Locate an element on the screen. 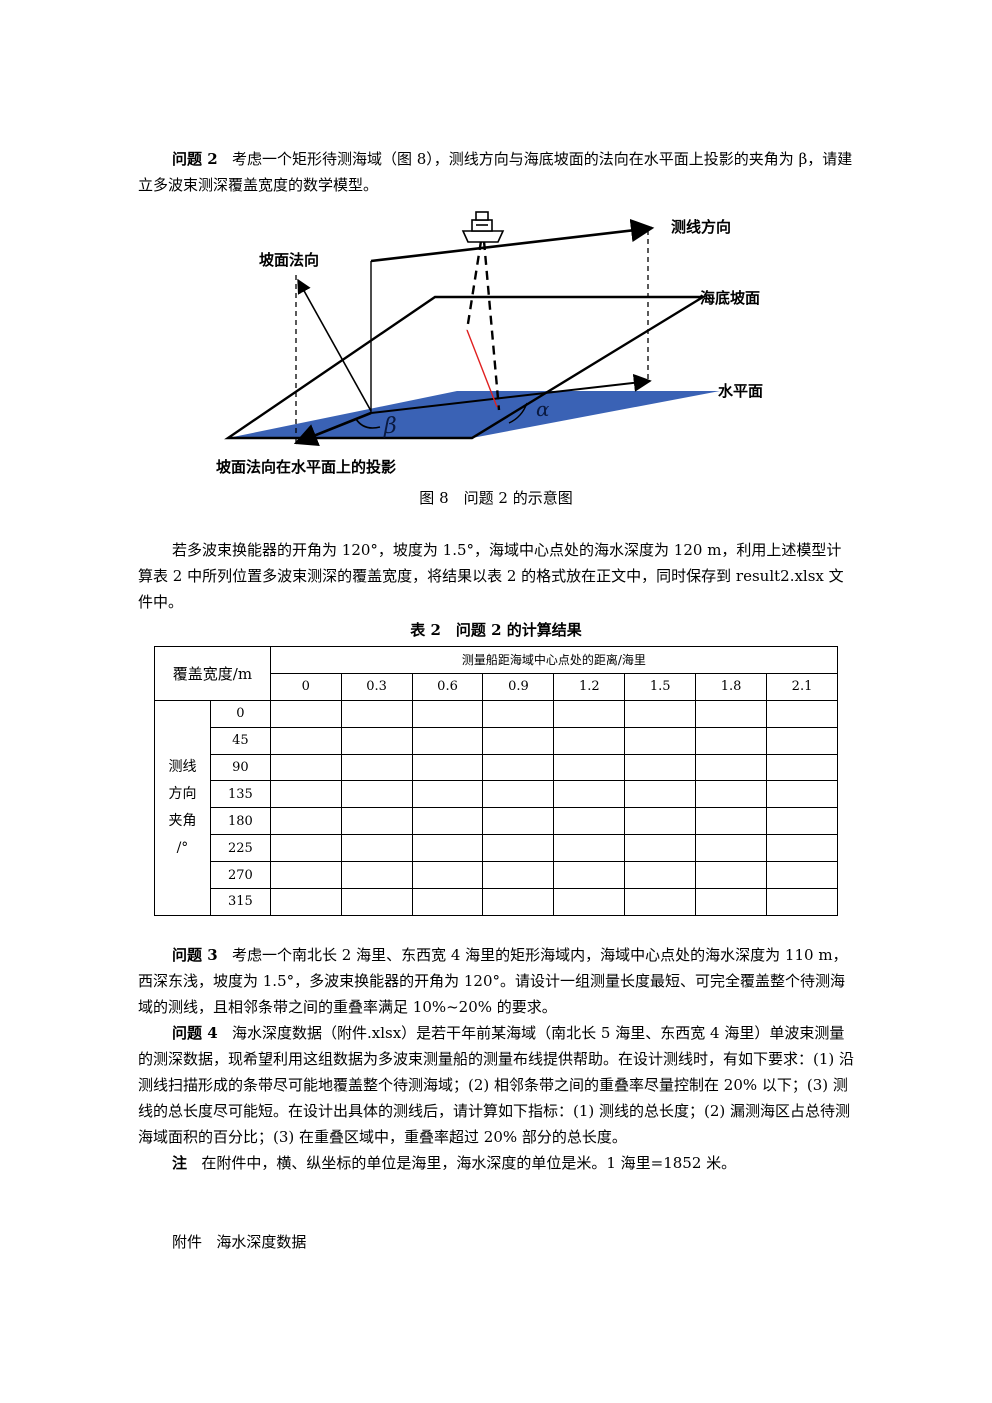  q4-label: 问题 4 is located at coordinates (195, 1033).